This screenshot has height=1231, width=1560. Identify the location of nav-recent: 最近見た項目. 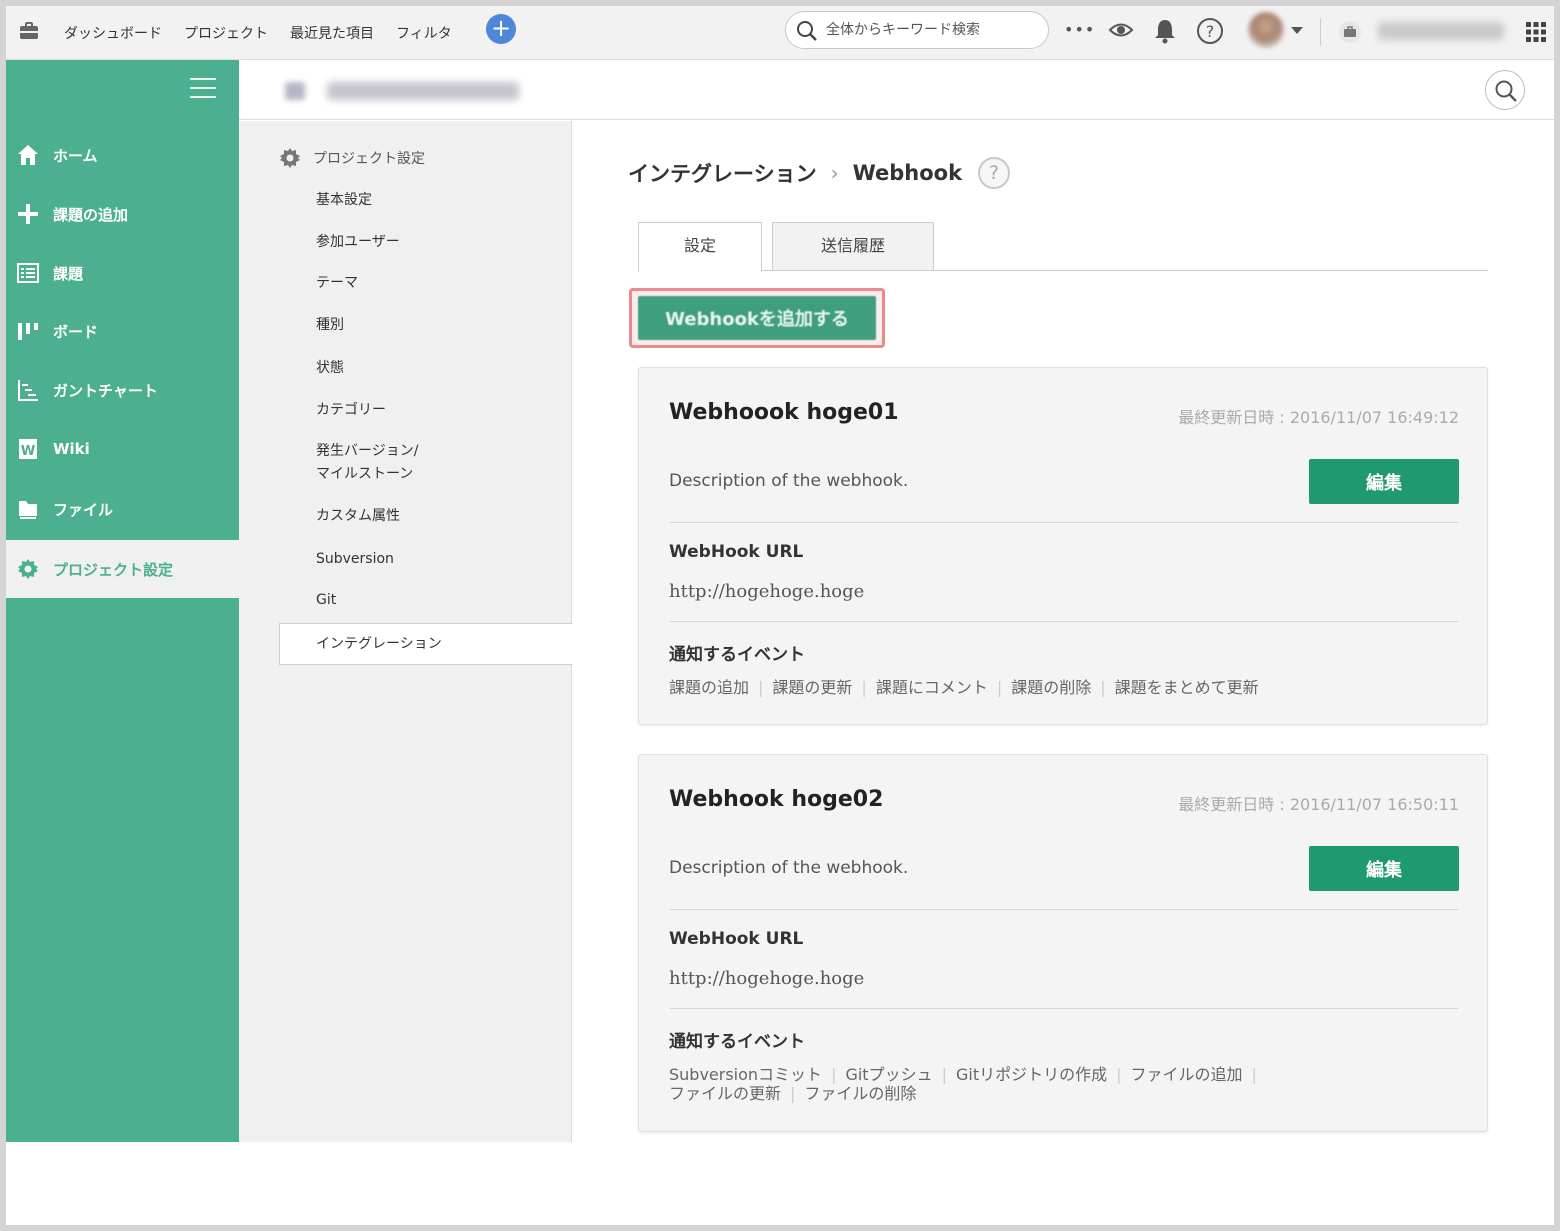
(332, 33).